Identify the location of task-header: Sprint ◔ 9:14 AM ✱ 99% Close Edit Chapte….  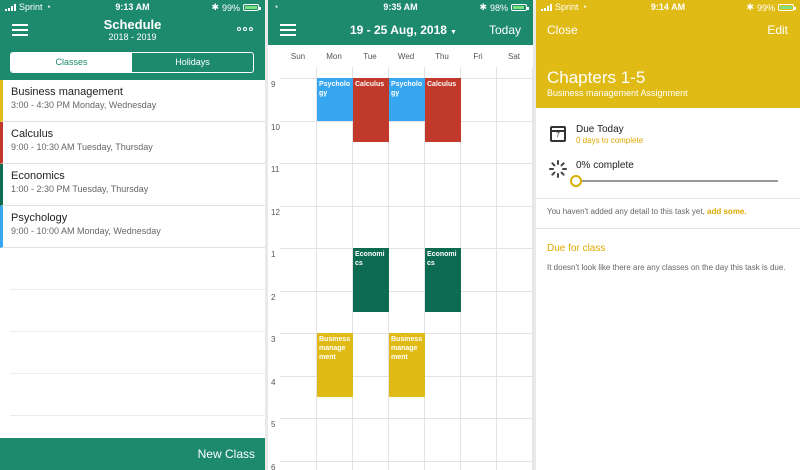
(668, 54).